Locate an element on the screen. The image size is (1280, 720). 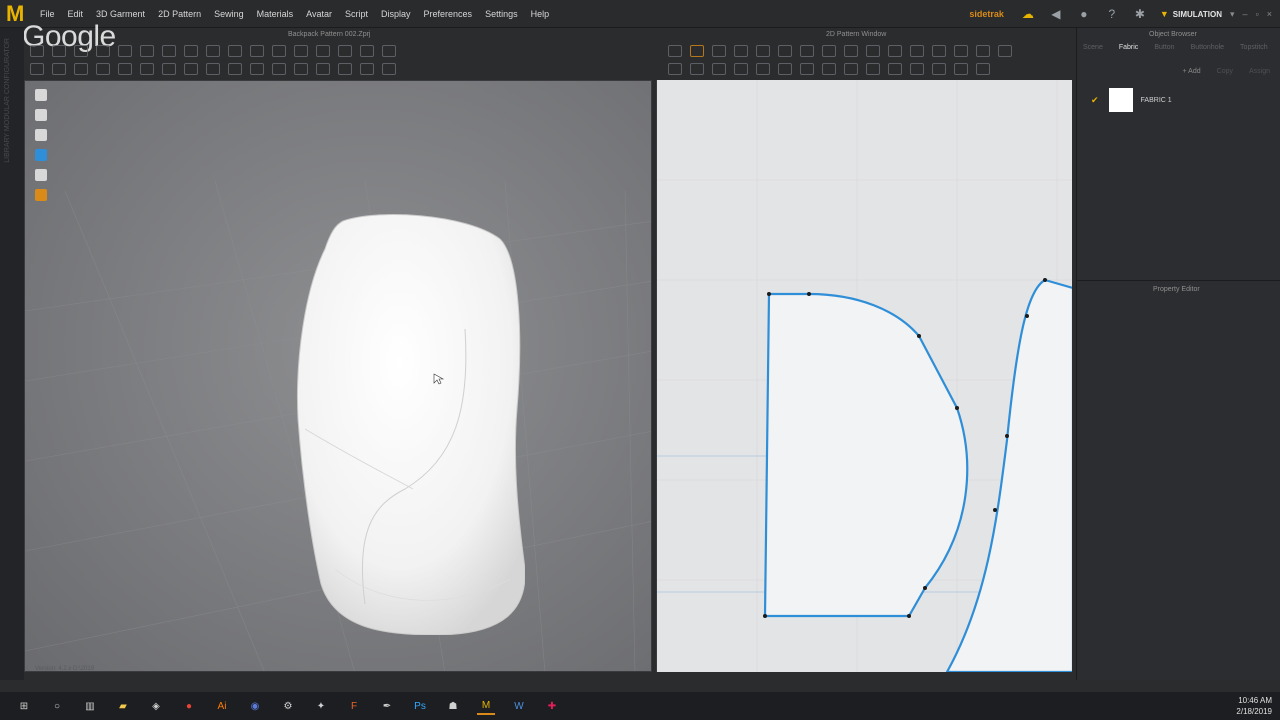
polygon-icon is located at coordinates (785, 51).